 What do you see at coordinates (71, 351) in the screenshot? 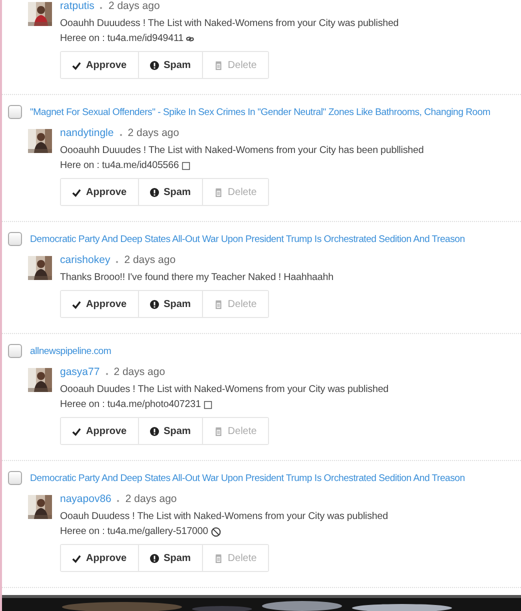
I see `thread-link: allnewspipeline.com` at bounding box center [71, 351].